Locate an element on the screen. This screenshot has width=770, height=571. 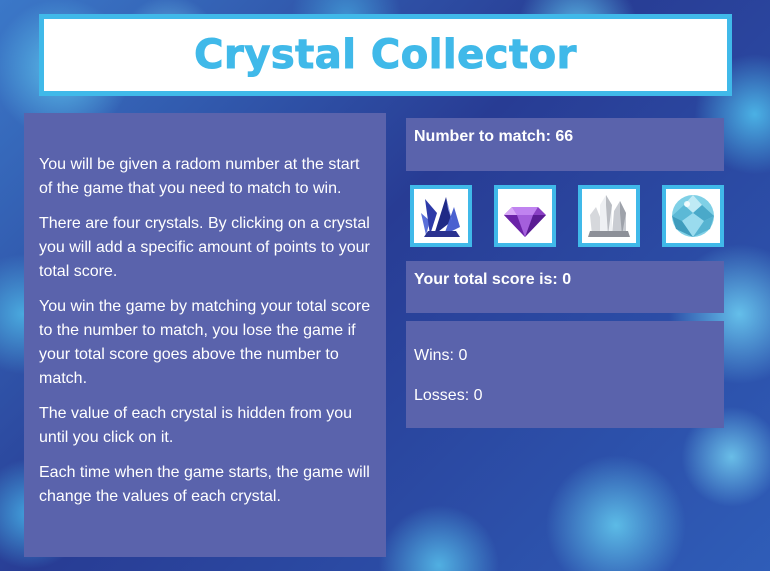
score-value: 0 is located at coordinates (567, 279).